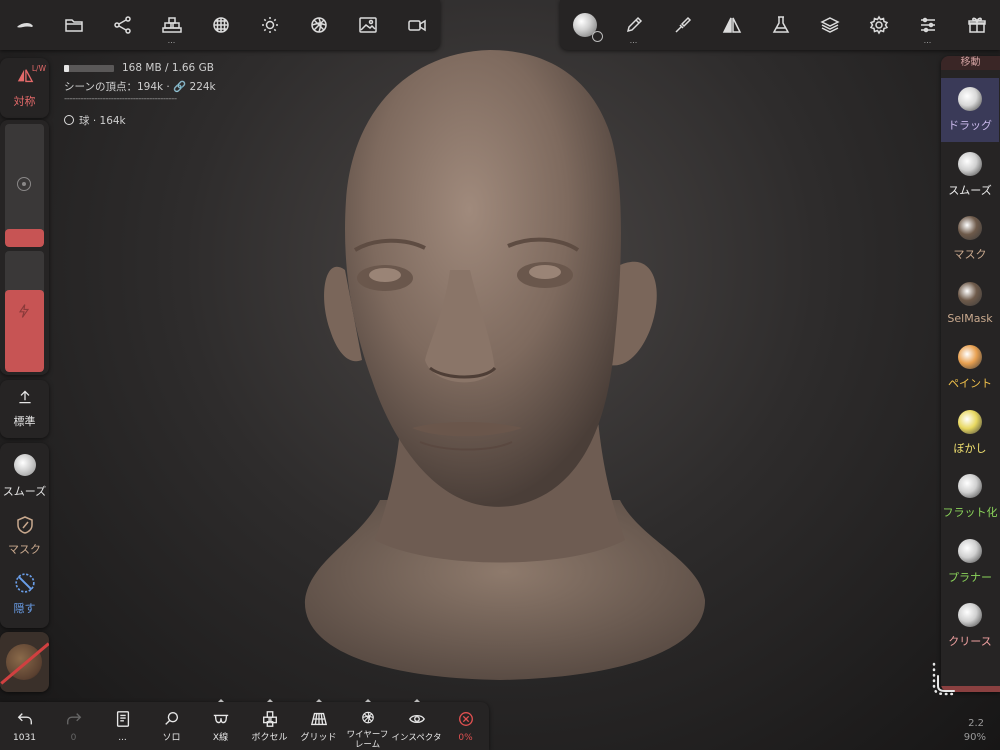 The width and height of the screenshot is (1000, 750). Describe the element at coordinates (416, 738) in the screenshot. I see `inspector-label: インスペクタ` at that location.